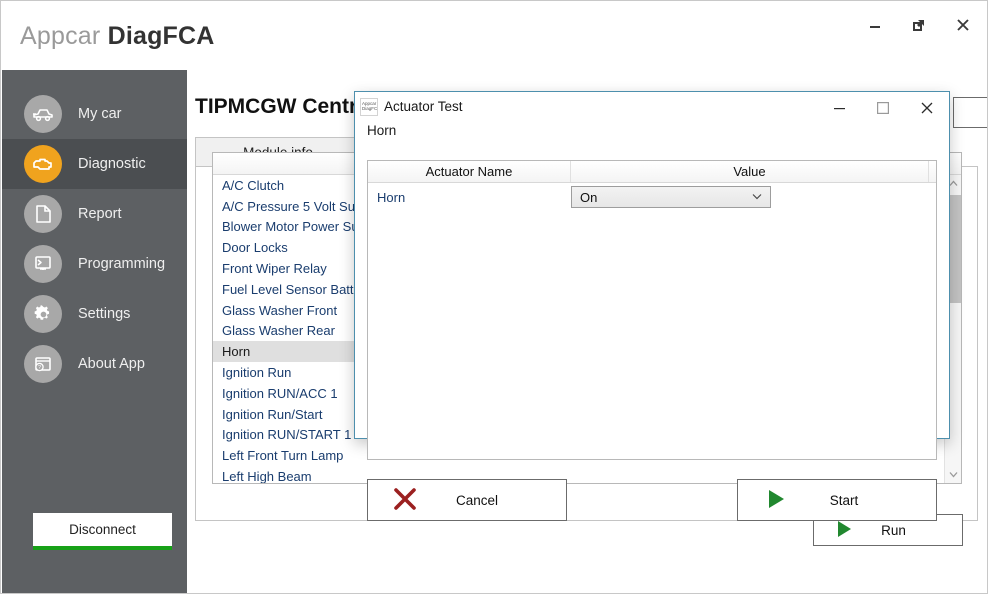 The image size is (988, 594). Describe the element at coordinates (100, 214) in the screenshot. I see `sidebar-item-label: Report` at that location.